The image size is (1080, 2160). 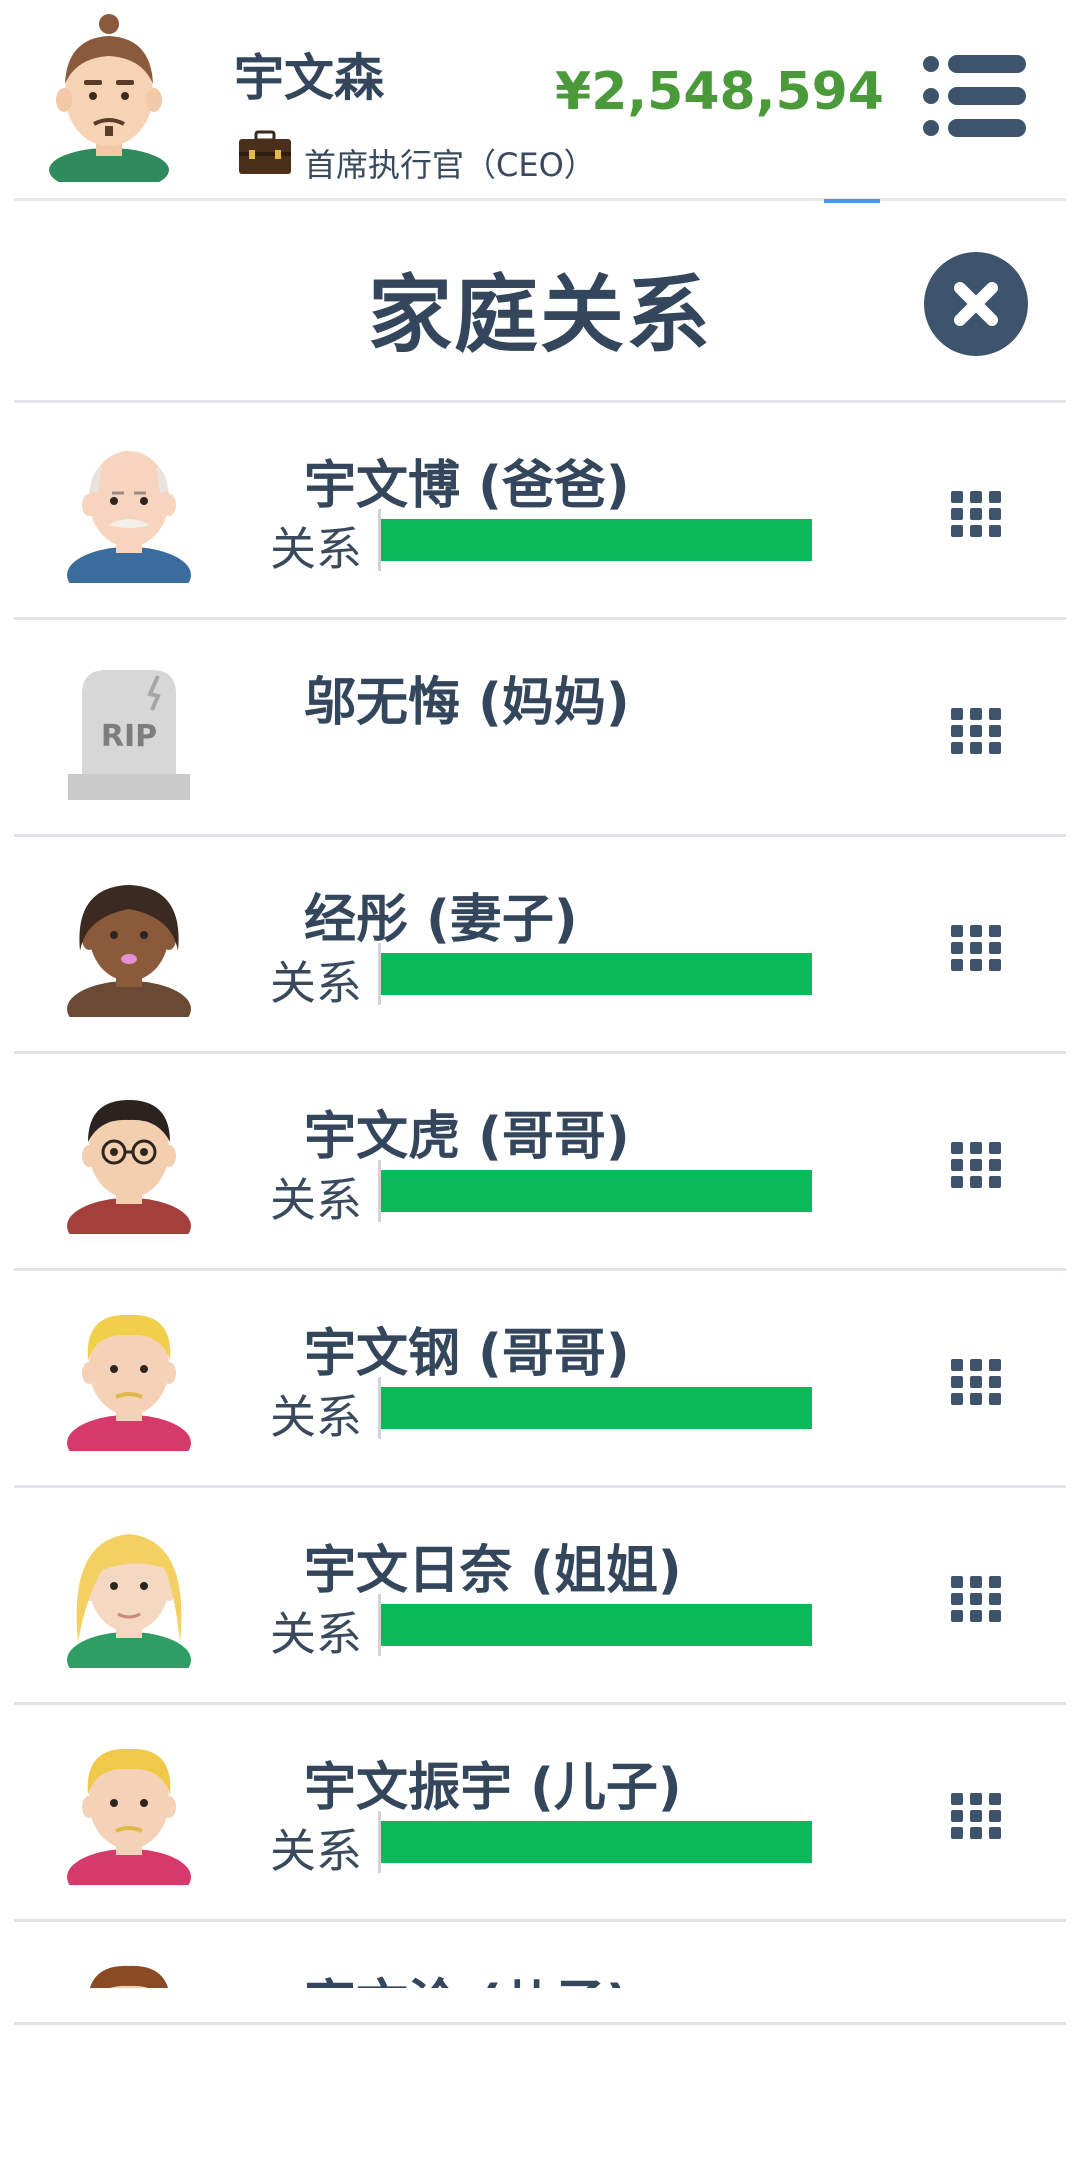 I want to click on member-name: 宇文博 (爸爸), so click(x=467, y=486).